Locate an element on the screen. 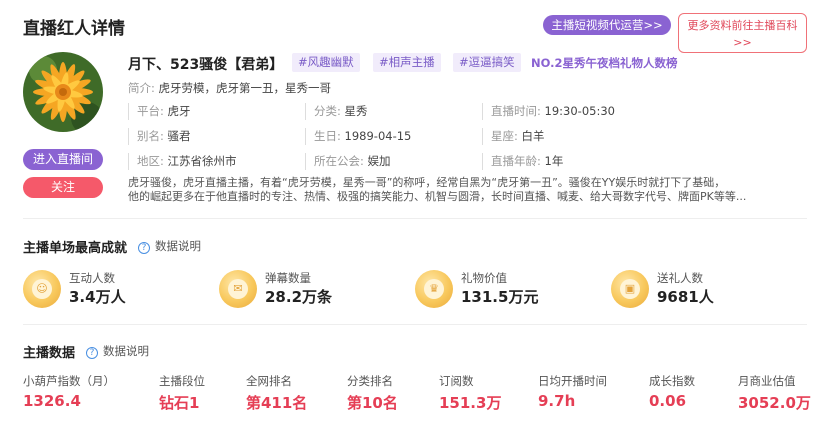  enter-live-room-button: 进入直播间 is located at coordinates (63, 159).